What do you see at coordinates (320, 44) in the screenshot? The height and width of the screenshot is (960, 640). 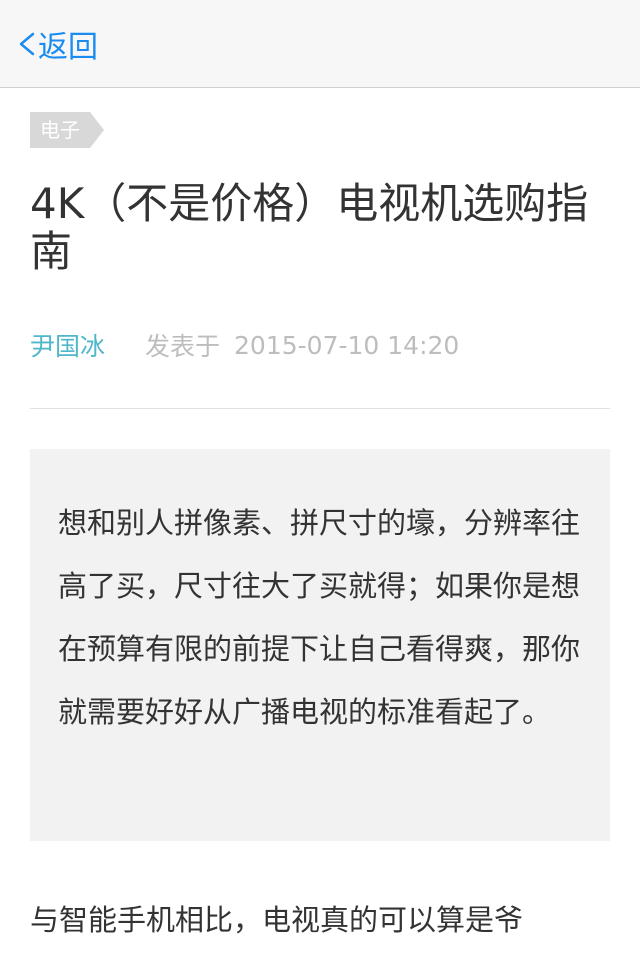 I see `navigation-bar: 返回` at bounding box center [320, 44].